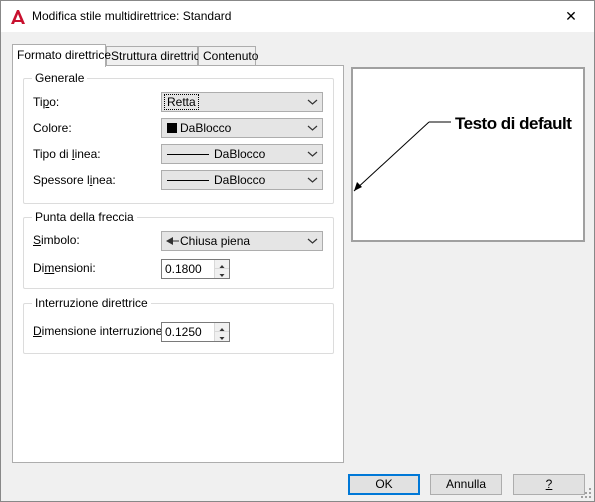 The height and width of the screenshot is (502, 595). Describe the element at coordinates (74, 180) in the screenshot. I see `lineweight-label: Spessore linea:` at that location.